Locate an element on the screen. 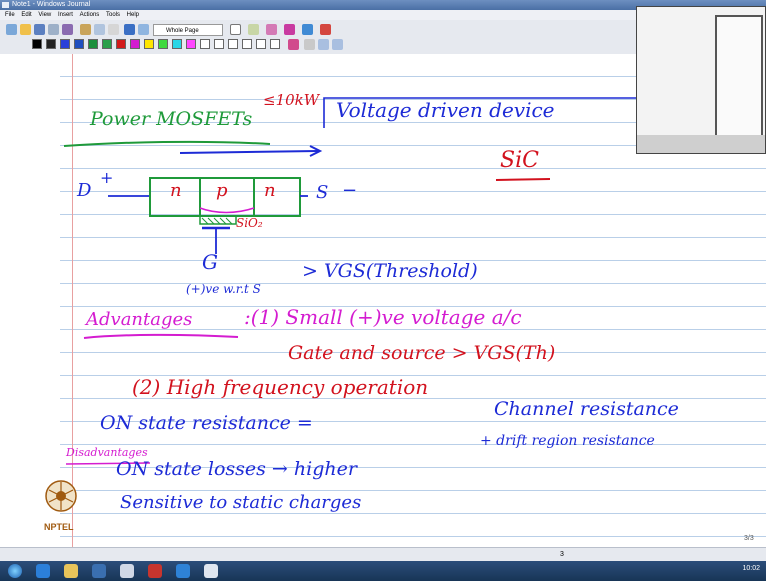 This screenshot has height=581, width=766. eraser-icon is located at coordinates (271, 29).